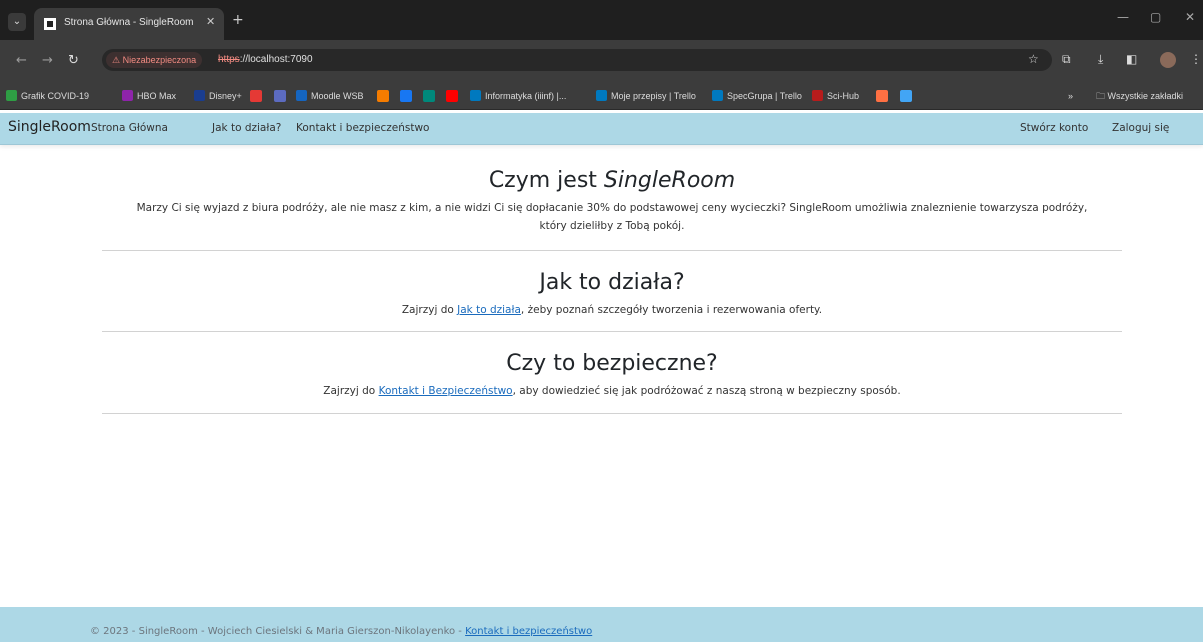  I want to click on nav-link-contact-safety: Kontakt i bezpieczeństwo, so click(362, 128).